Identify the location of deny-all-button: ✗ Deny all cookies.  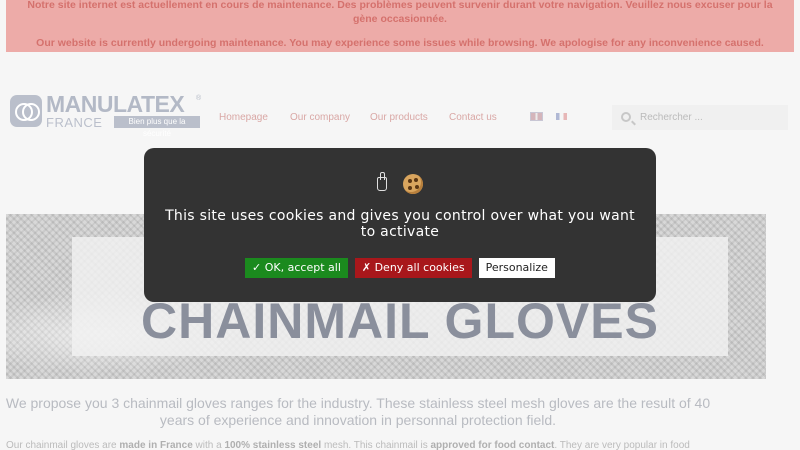
(413, 268).